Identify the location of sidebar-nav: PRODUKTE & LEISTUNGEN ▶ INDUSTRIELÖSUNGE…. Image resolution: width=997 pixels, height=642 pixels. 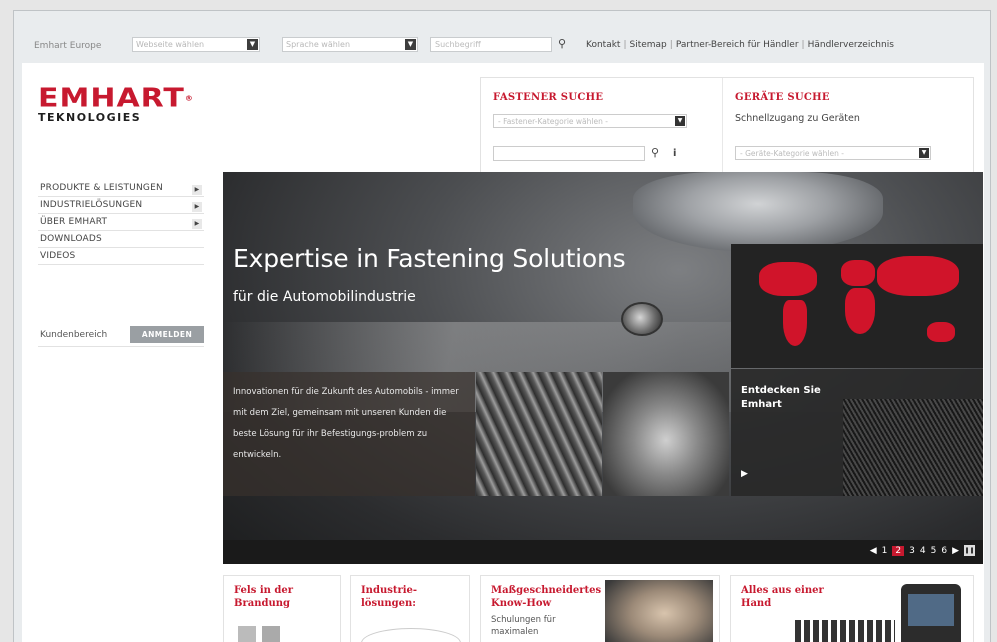
(121, 222).